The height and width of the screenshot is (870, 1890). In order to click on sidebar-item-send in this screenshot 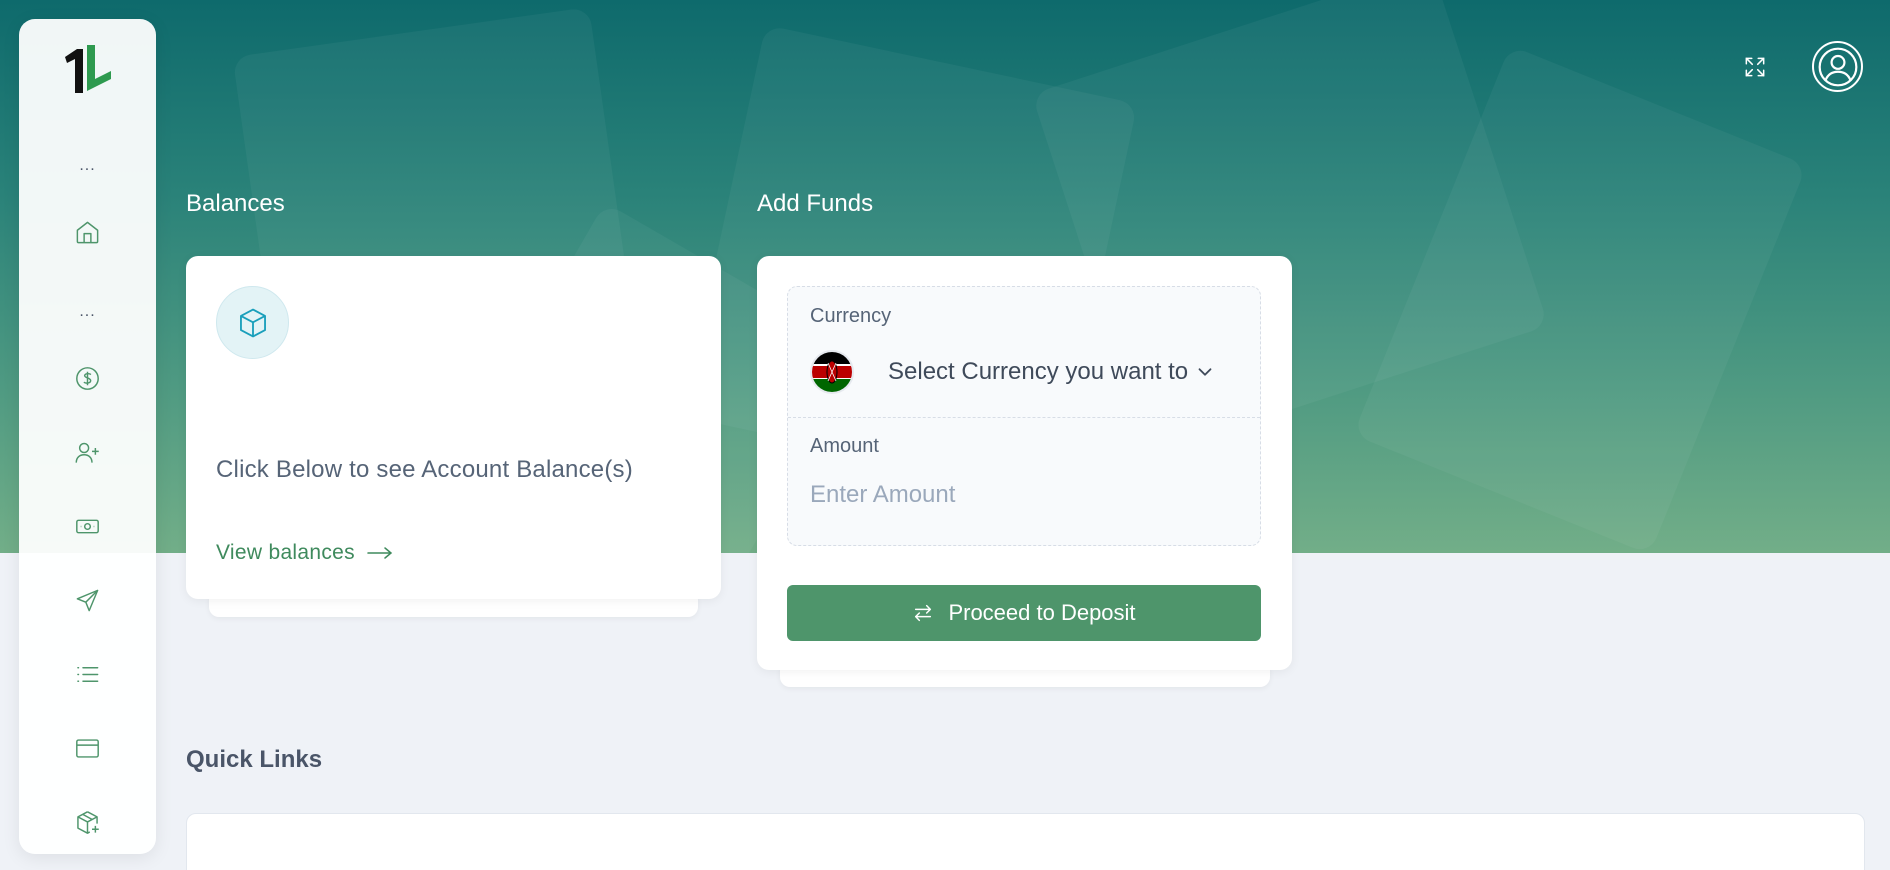, I will do `click(87, 600)`.